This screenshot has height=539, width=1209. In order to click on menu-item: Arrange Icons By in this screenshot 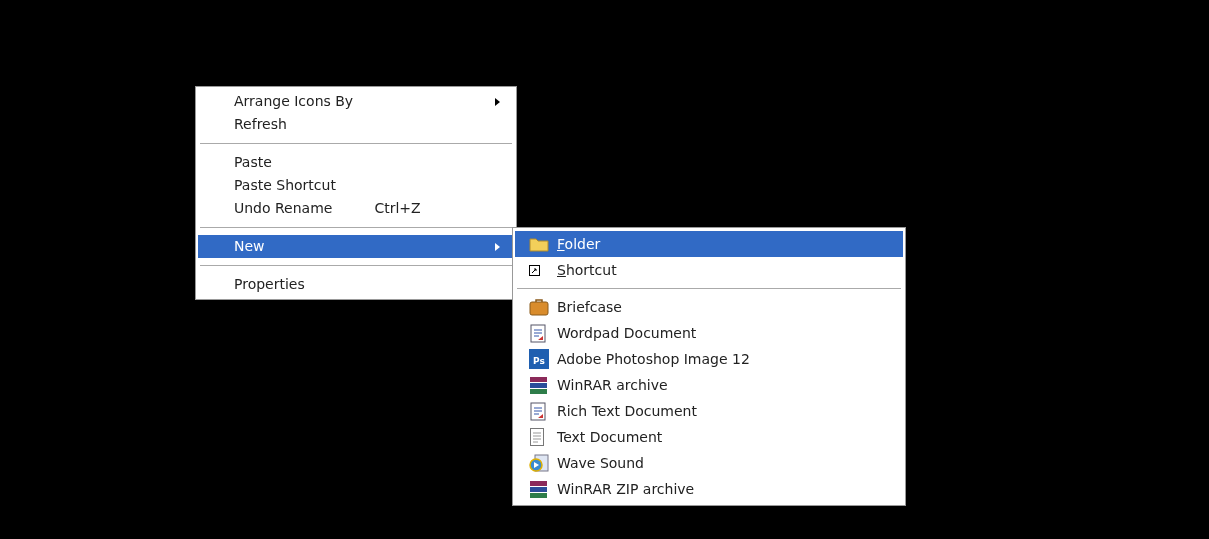, I will do `click(356, 101)`.